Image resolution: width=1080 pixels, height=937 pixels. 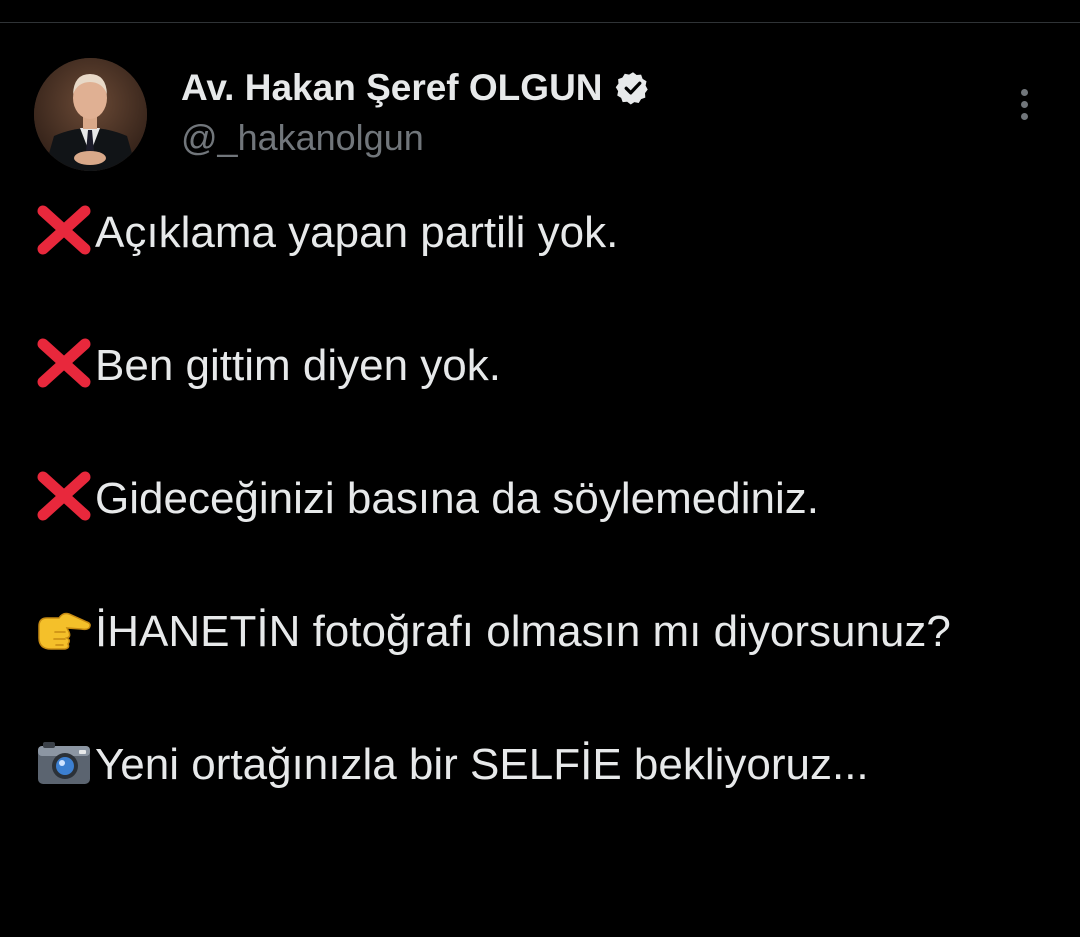 What do you see at coordinates (64, 762) in the screenshot?
I see `camera-emoji-icon` at bounding box center [64, 762].